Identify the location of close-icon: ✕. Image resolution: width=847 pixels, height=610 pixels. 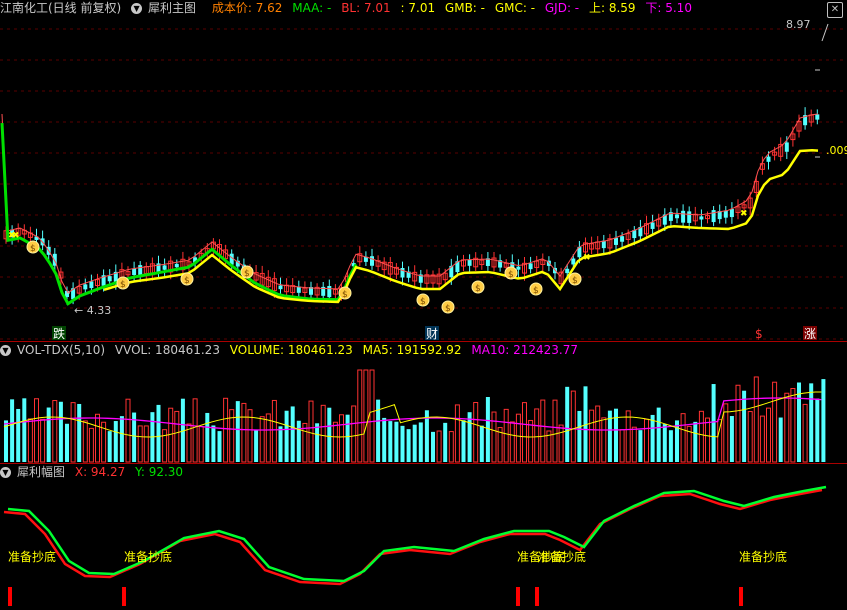
(835, 10).